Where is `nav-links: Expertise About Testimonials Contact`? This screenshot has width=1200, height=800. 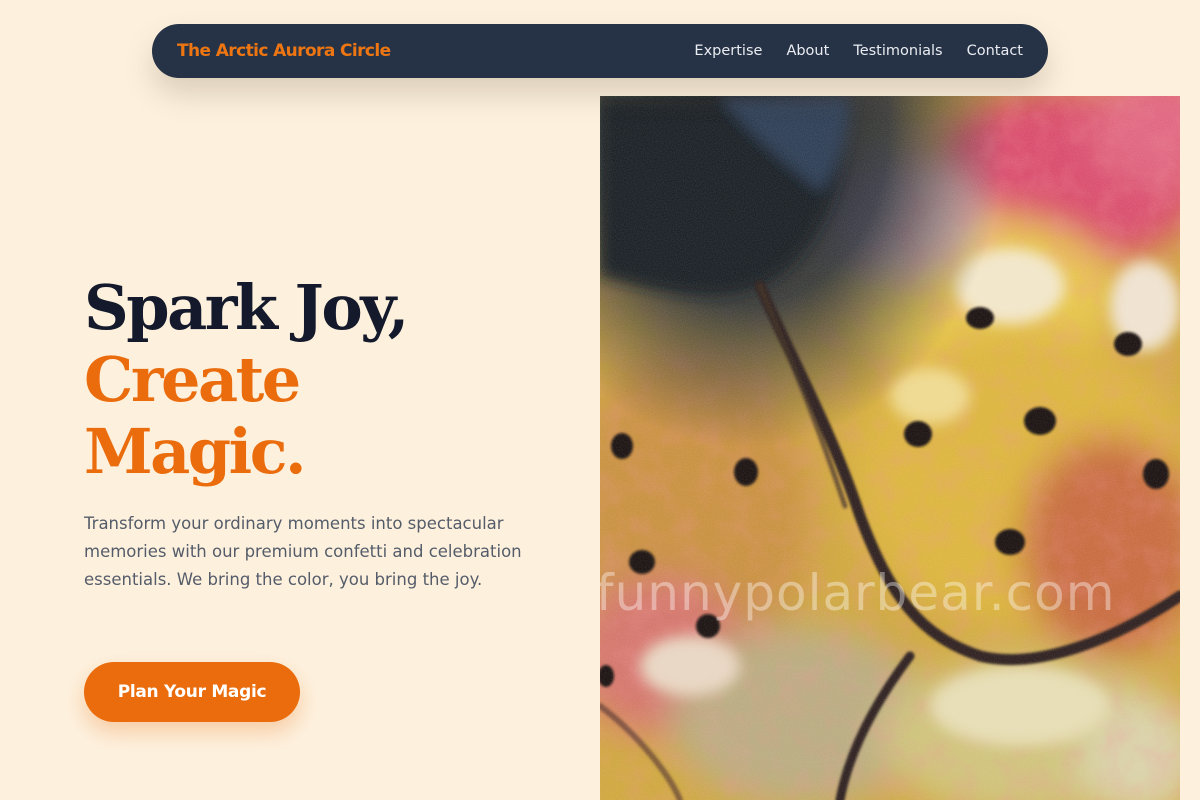
nav-links: Expertise About Testimonials Contact is located at coordinates (858, 51).